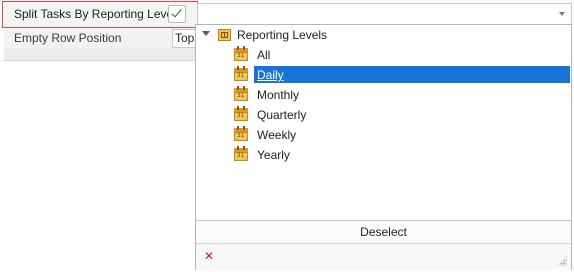 The width and height of the screenshot is (574, 272). I want to click on property-value: Top, so click(185, 38).